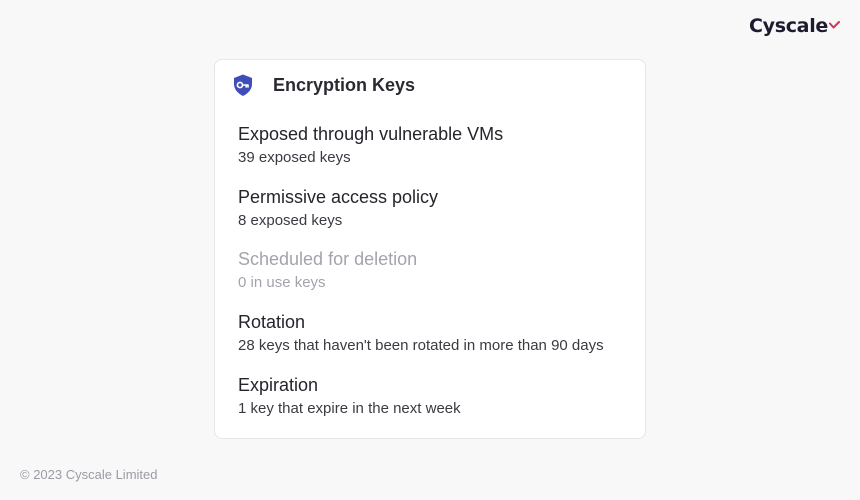 This screenshot has width=860, height=500. I want to click on shield-key-icon, so click(243, 85).